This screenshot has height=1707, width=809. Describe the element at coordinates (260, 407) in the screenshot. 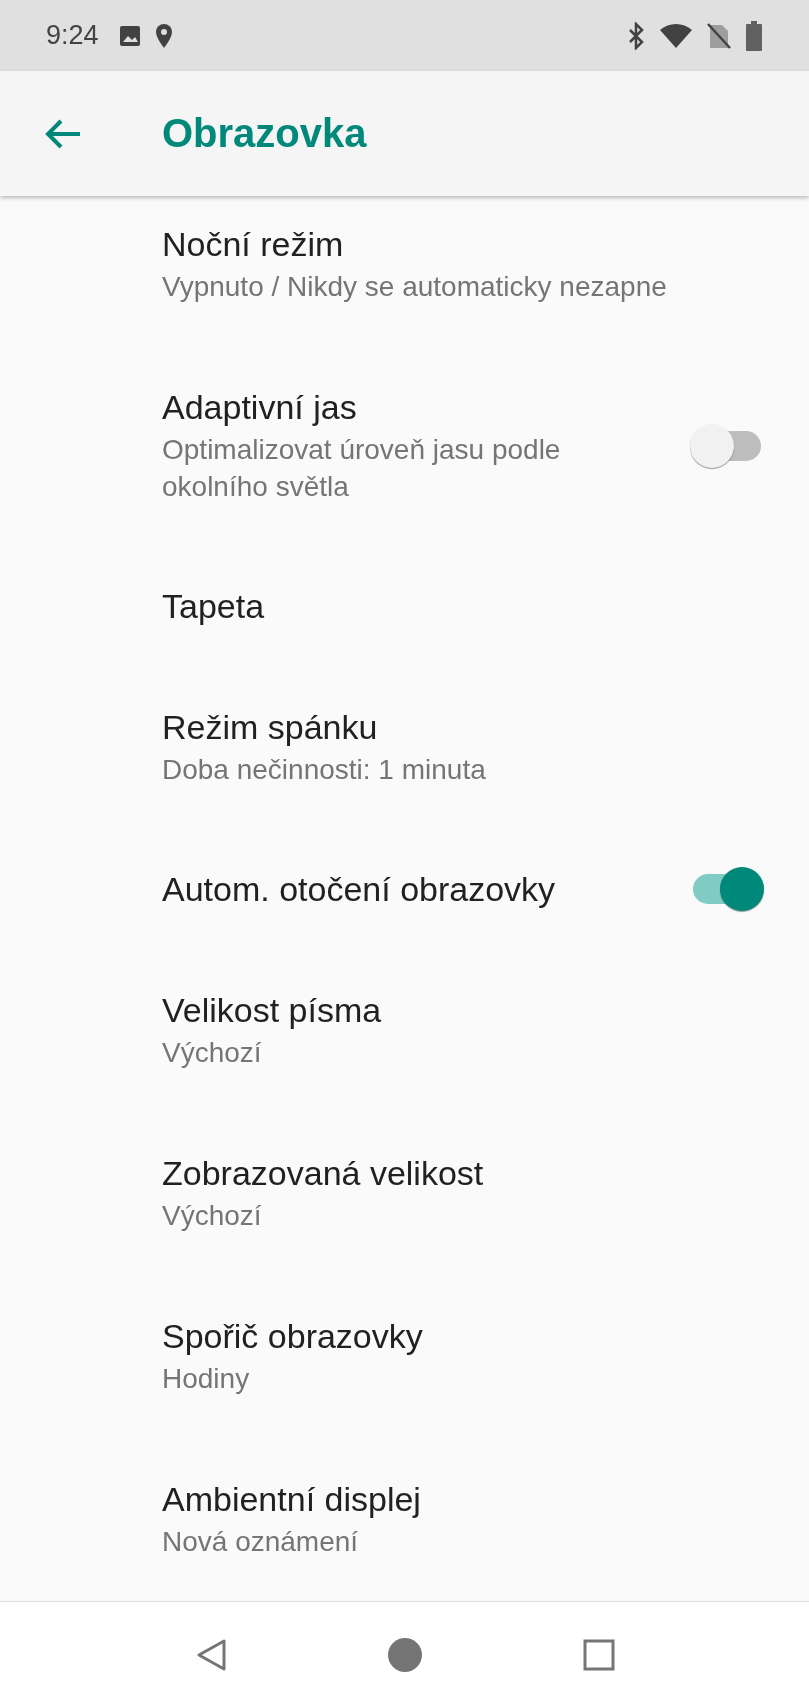

I see `setting-title: Adaptivní jas` at that location.